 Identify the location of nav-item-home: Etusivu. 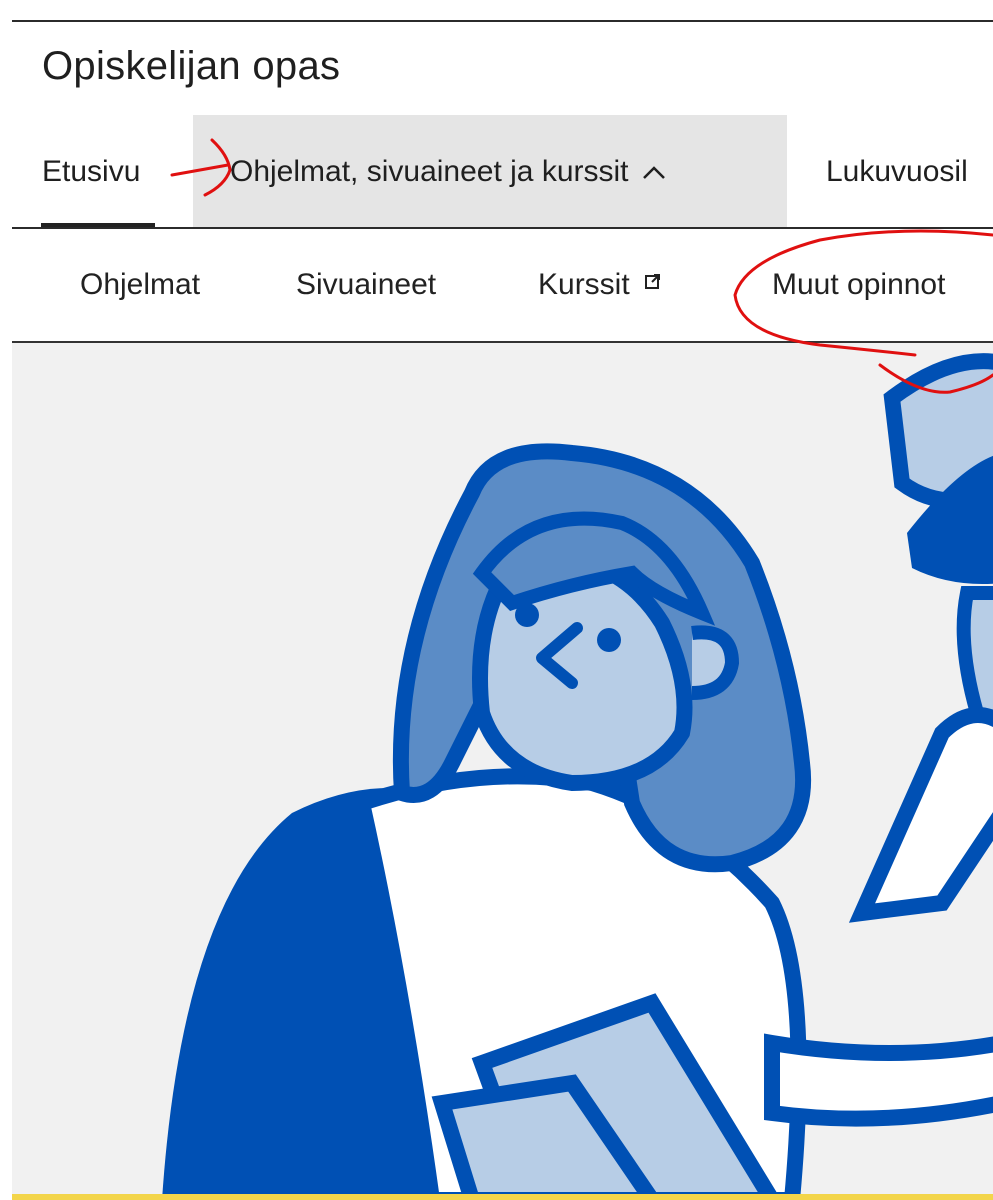
(91, 171).